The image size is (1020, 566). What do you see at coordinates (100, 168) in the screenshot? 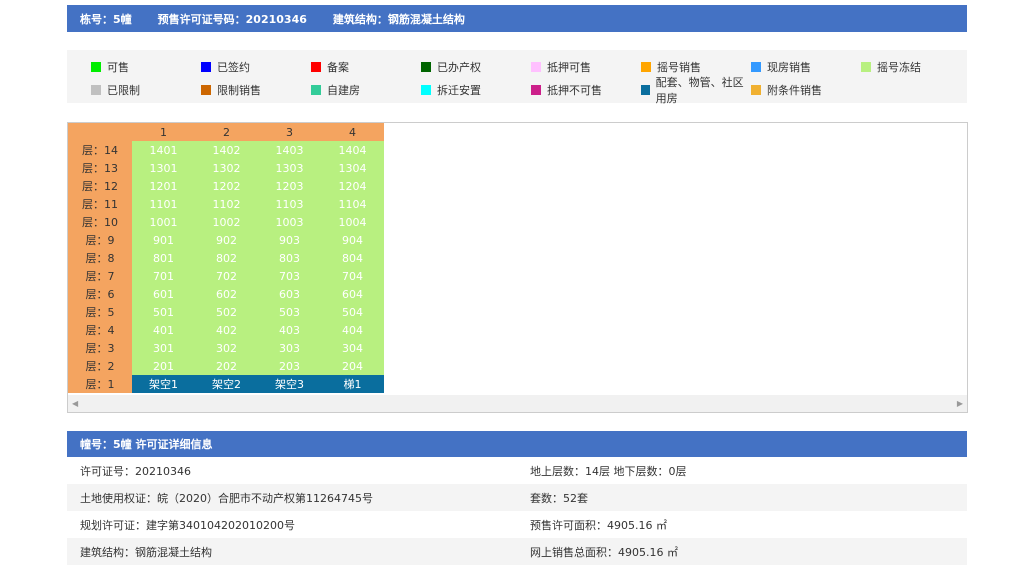
I see `floor-label: 层：13` at bounding box center [100, 168].